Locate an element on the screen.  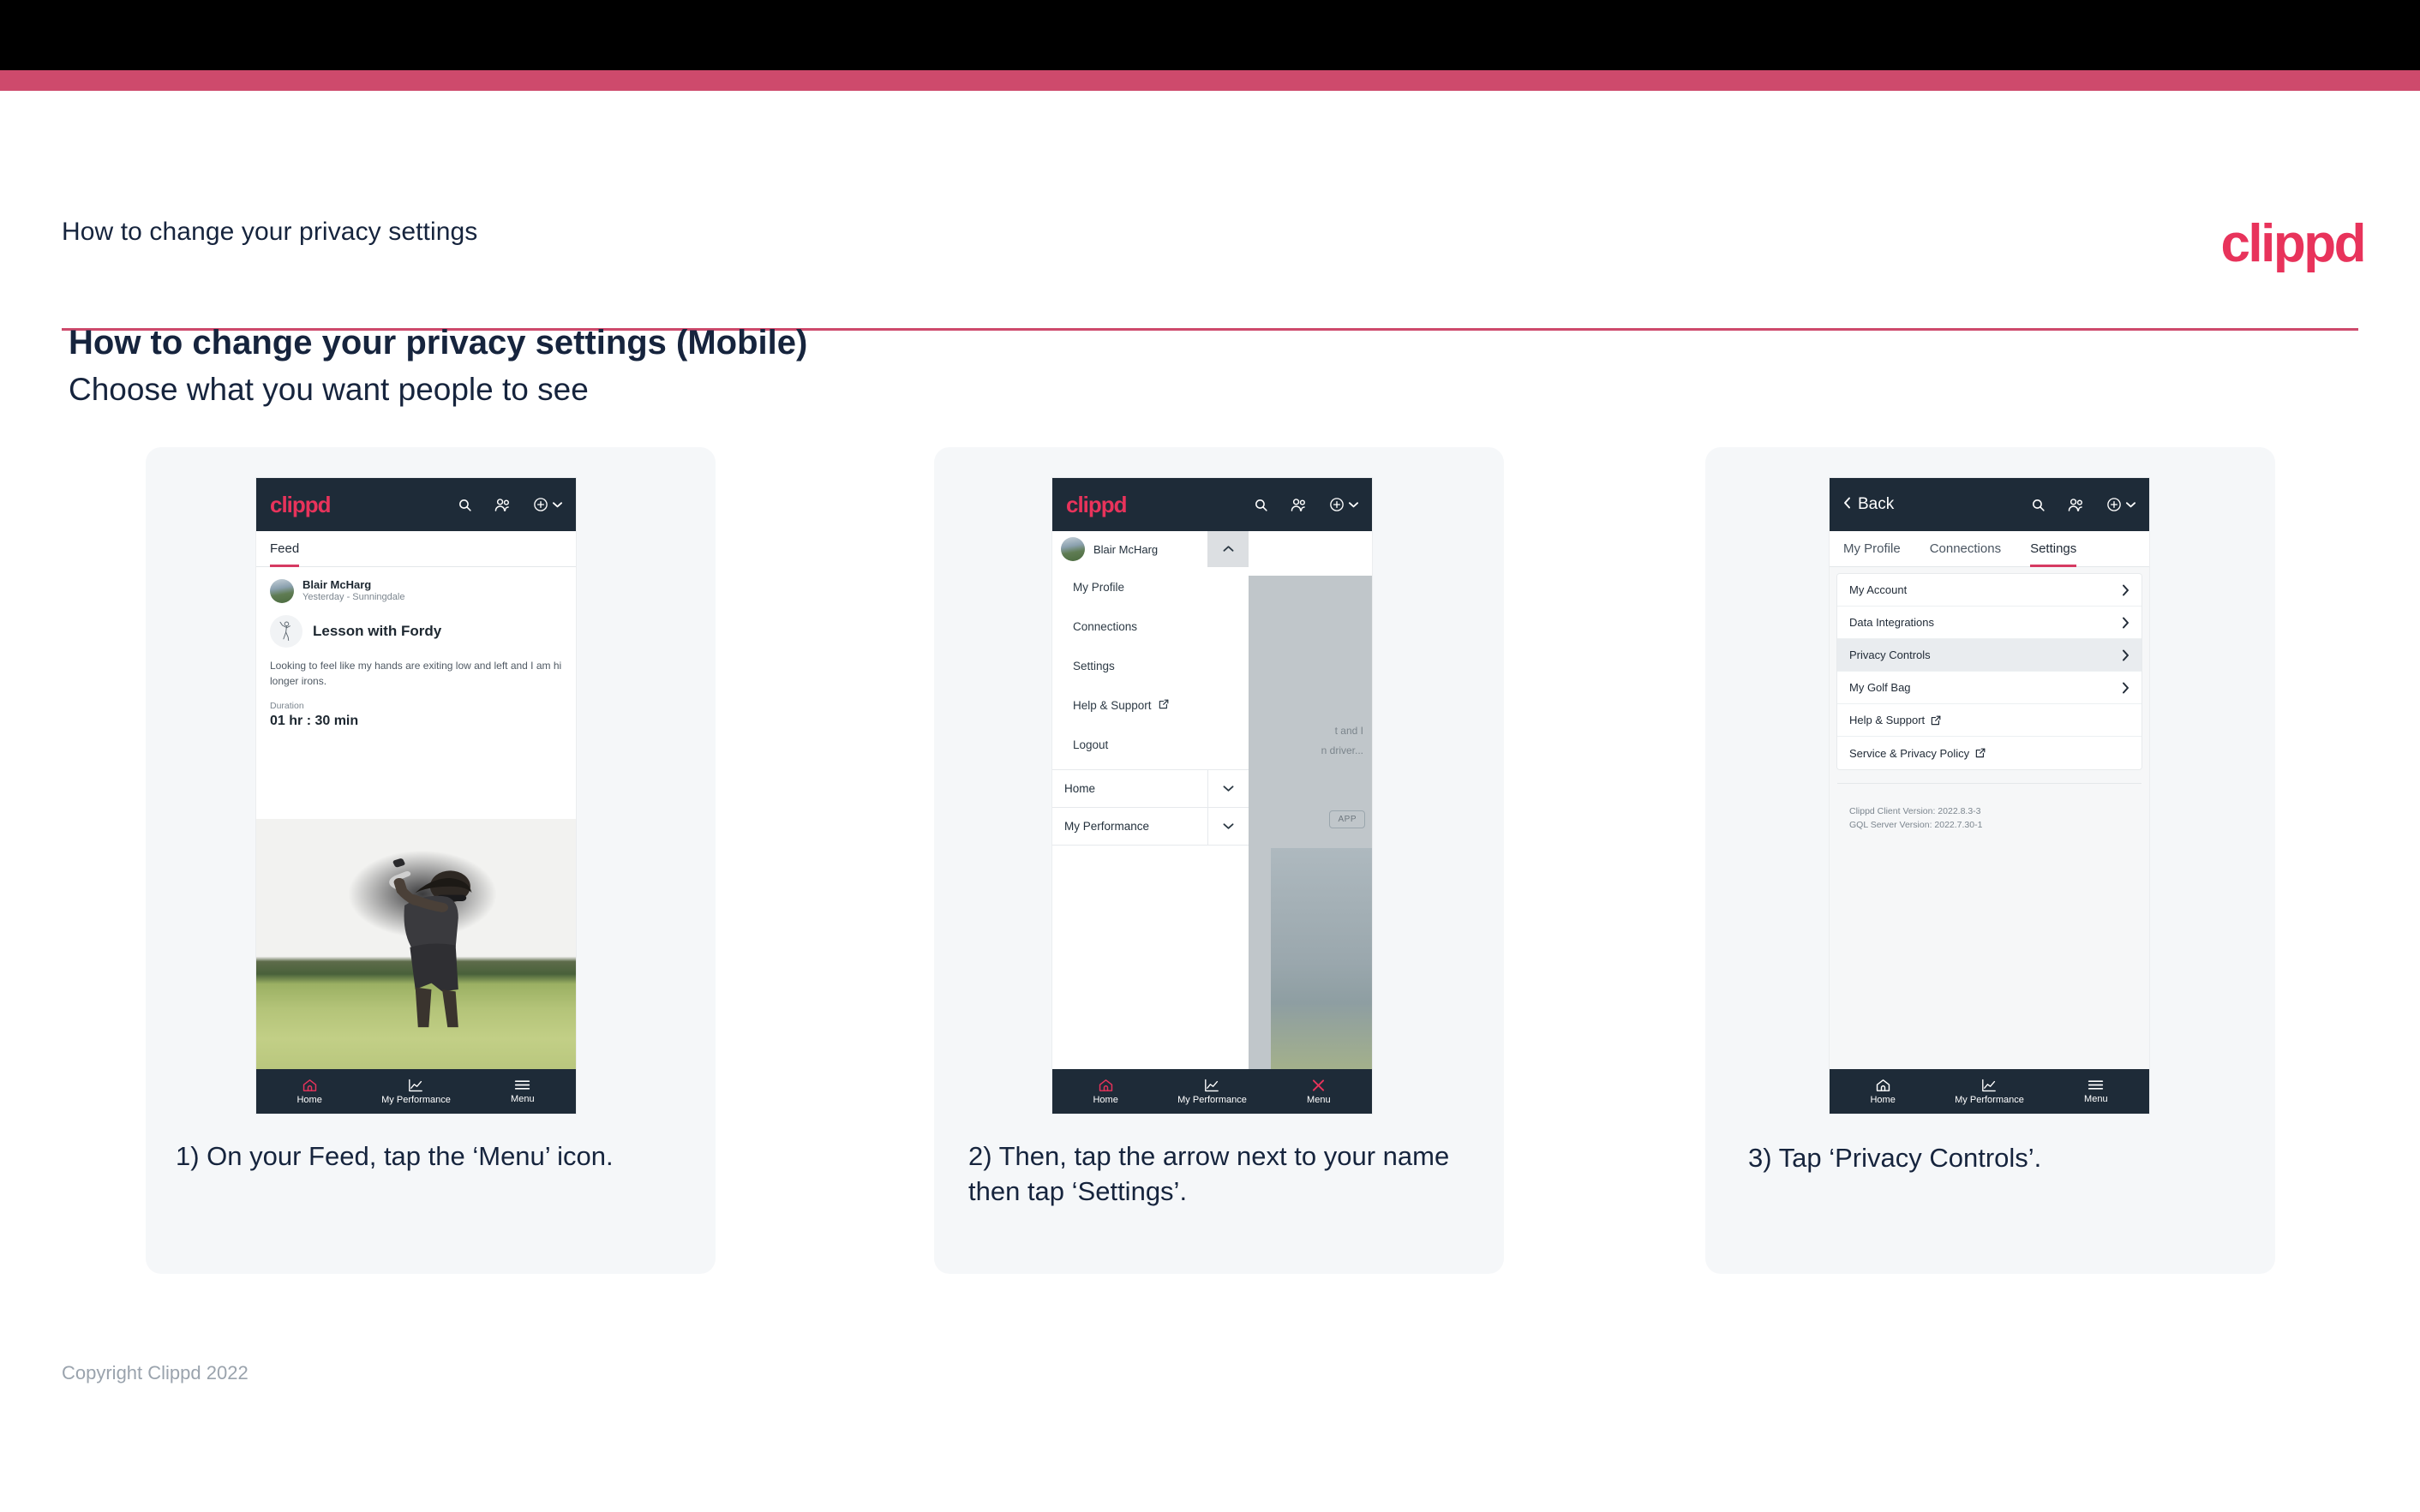
dim-fragment-1: t and I is located at coordinates (1348, 731).